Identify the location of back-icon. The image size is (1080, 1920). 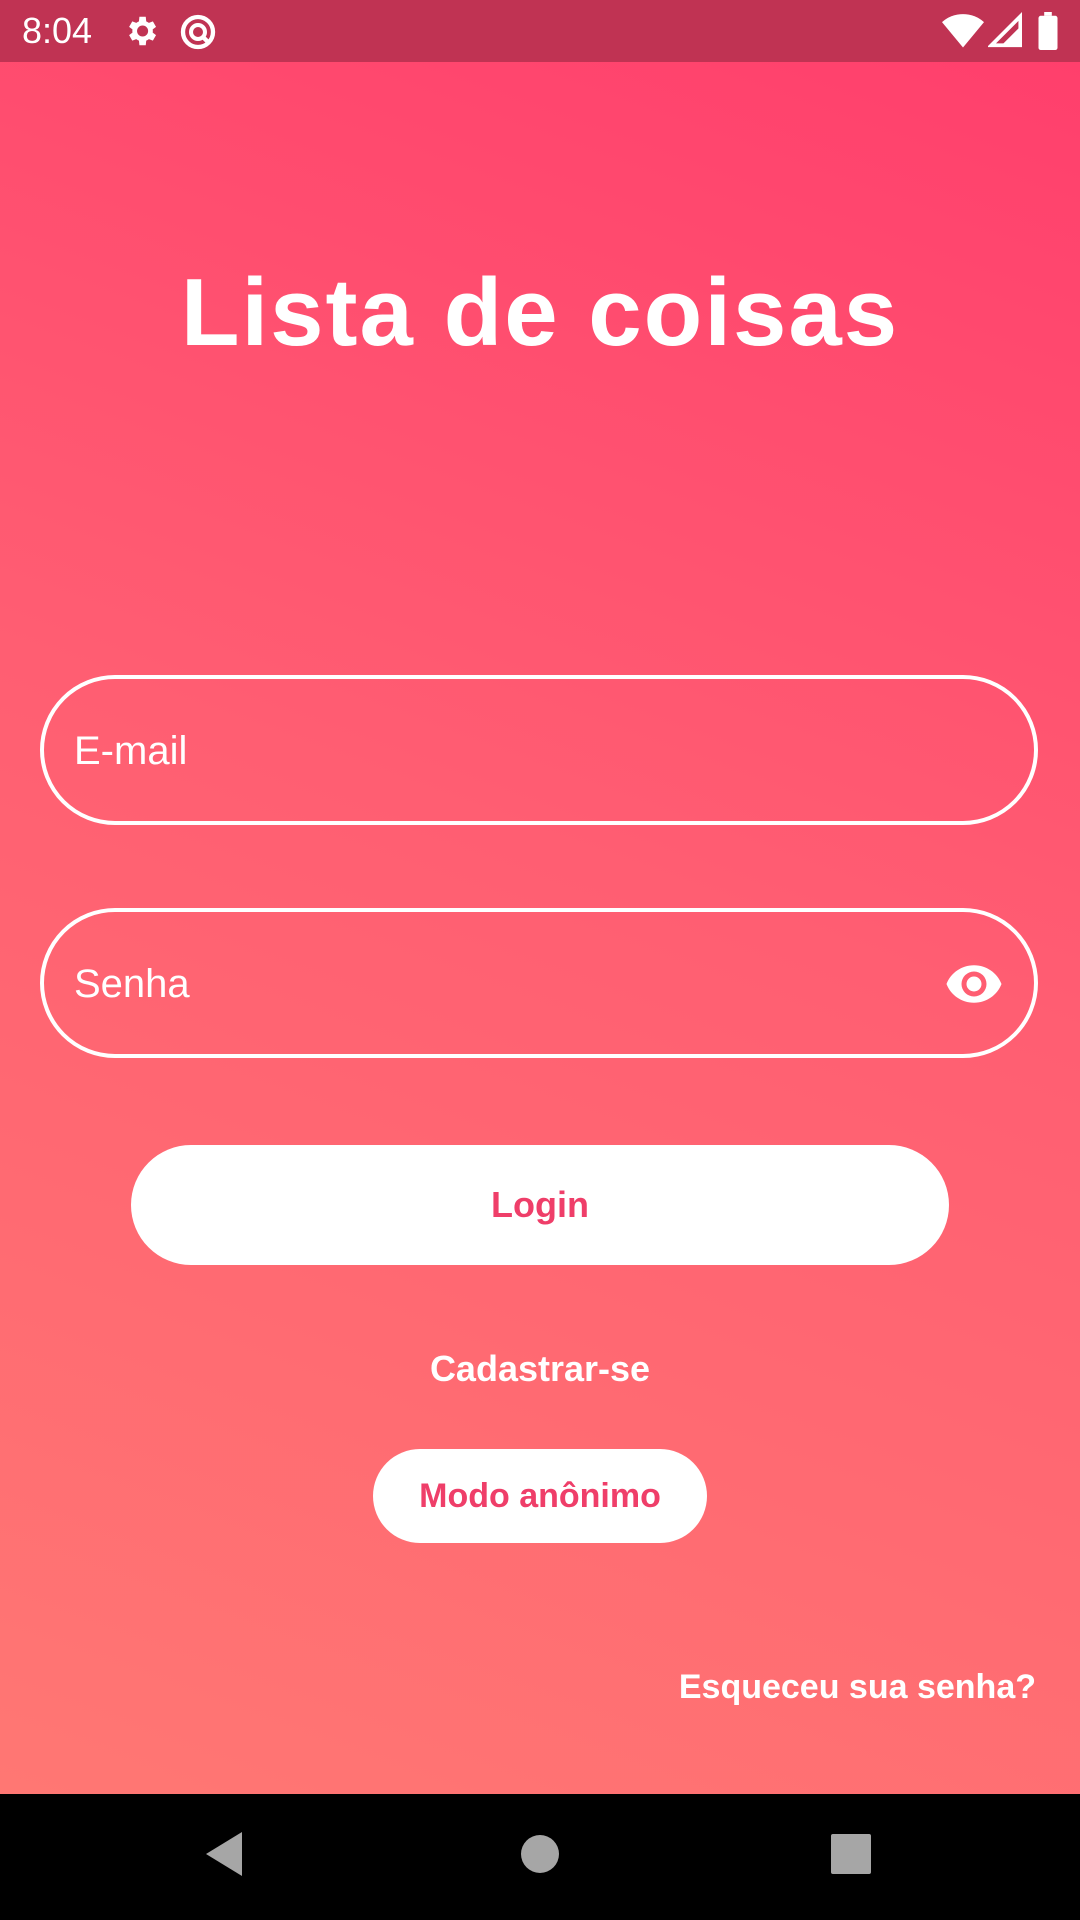
(224, 1854).